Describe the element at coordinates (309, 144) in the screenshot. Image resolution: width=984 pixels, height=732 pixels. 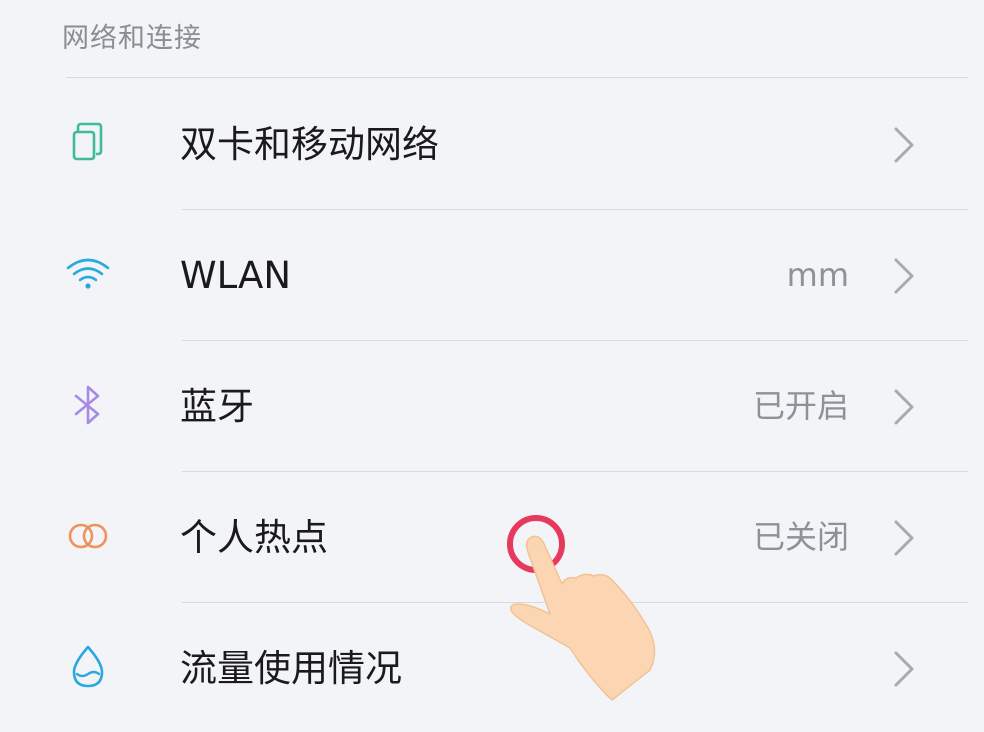
I see `settings-item-label: 双卡和移动网络` at that location.